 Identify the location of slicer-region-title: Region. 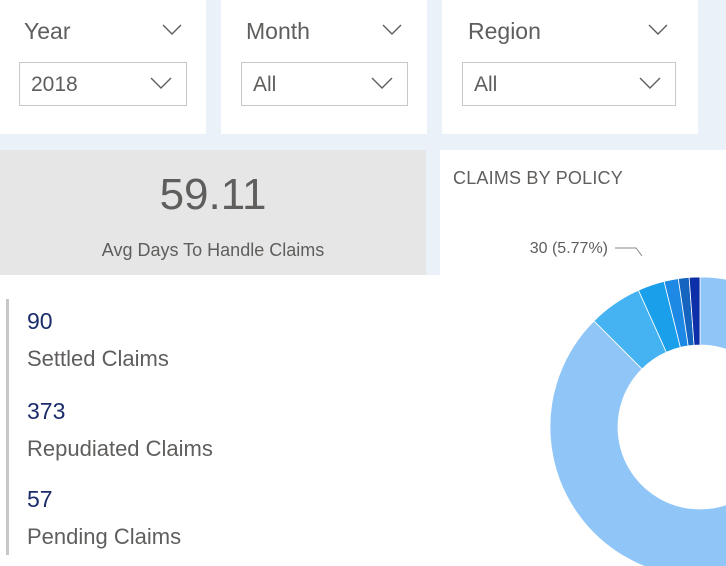
(504, 31).